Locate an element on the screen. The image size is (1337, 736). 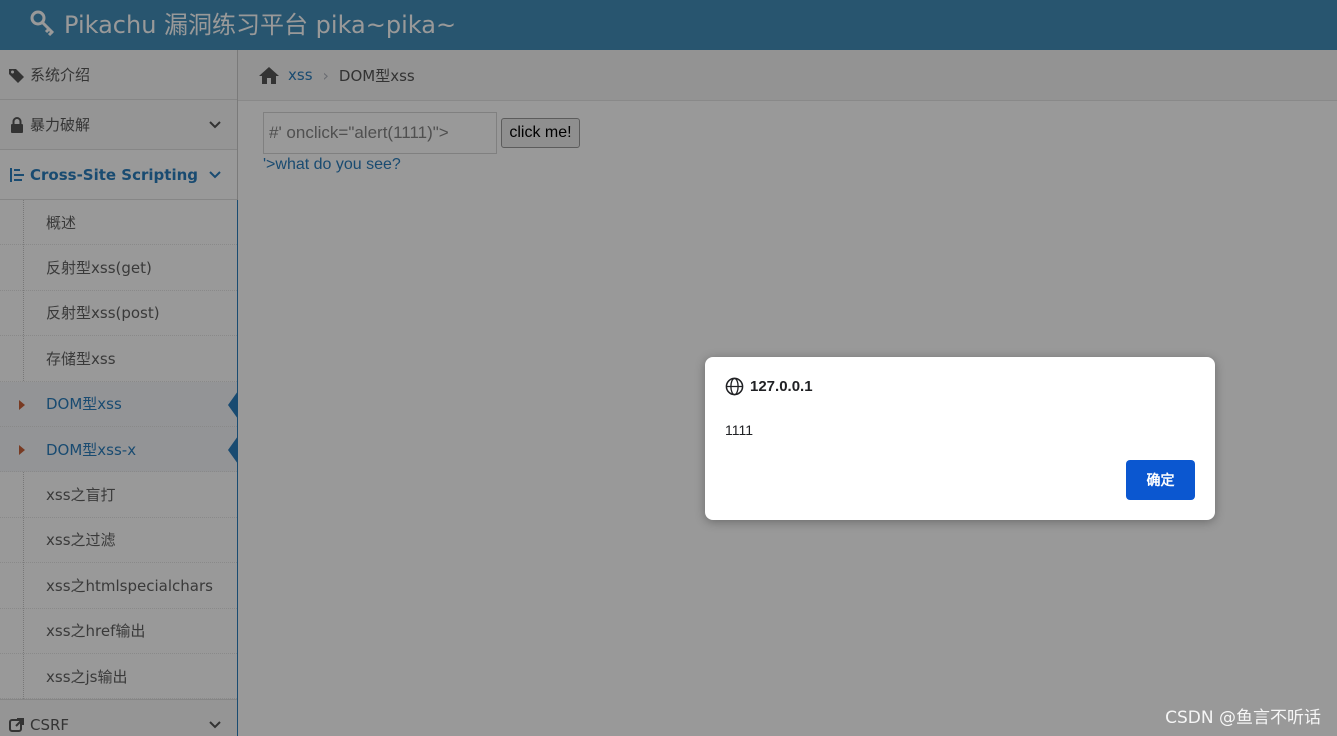
globe-icon is located at coordinates (734, 386).